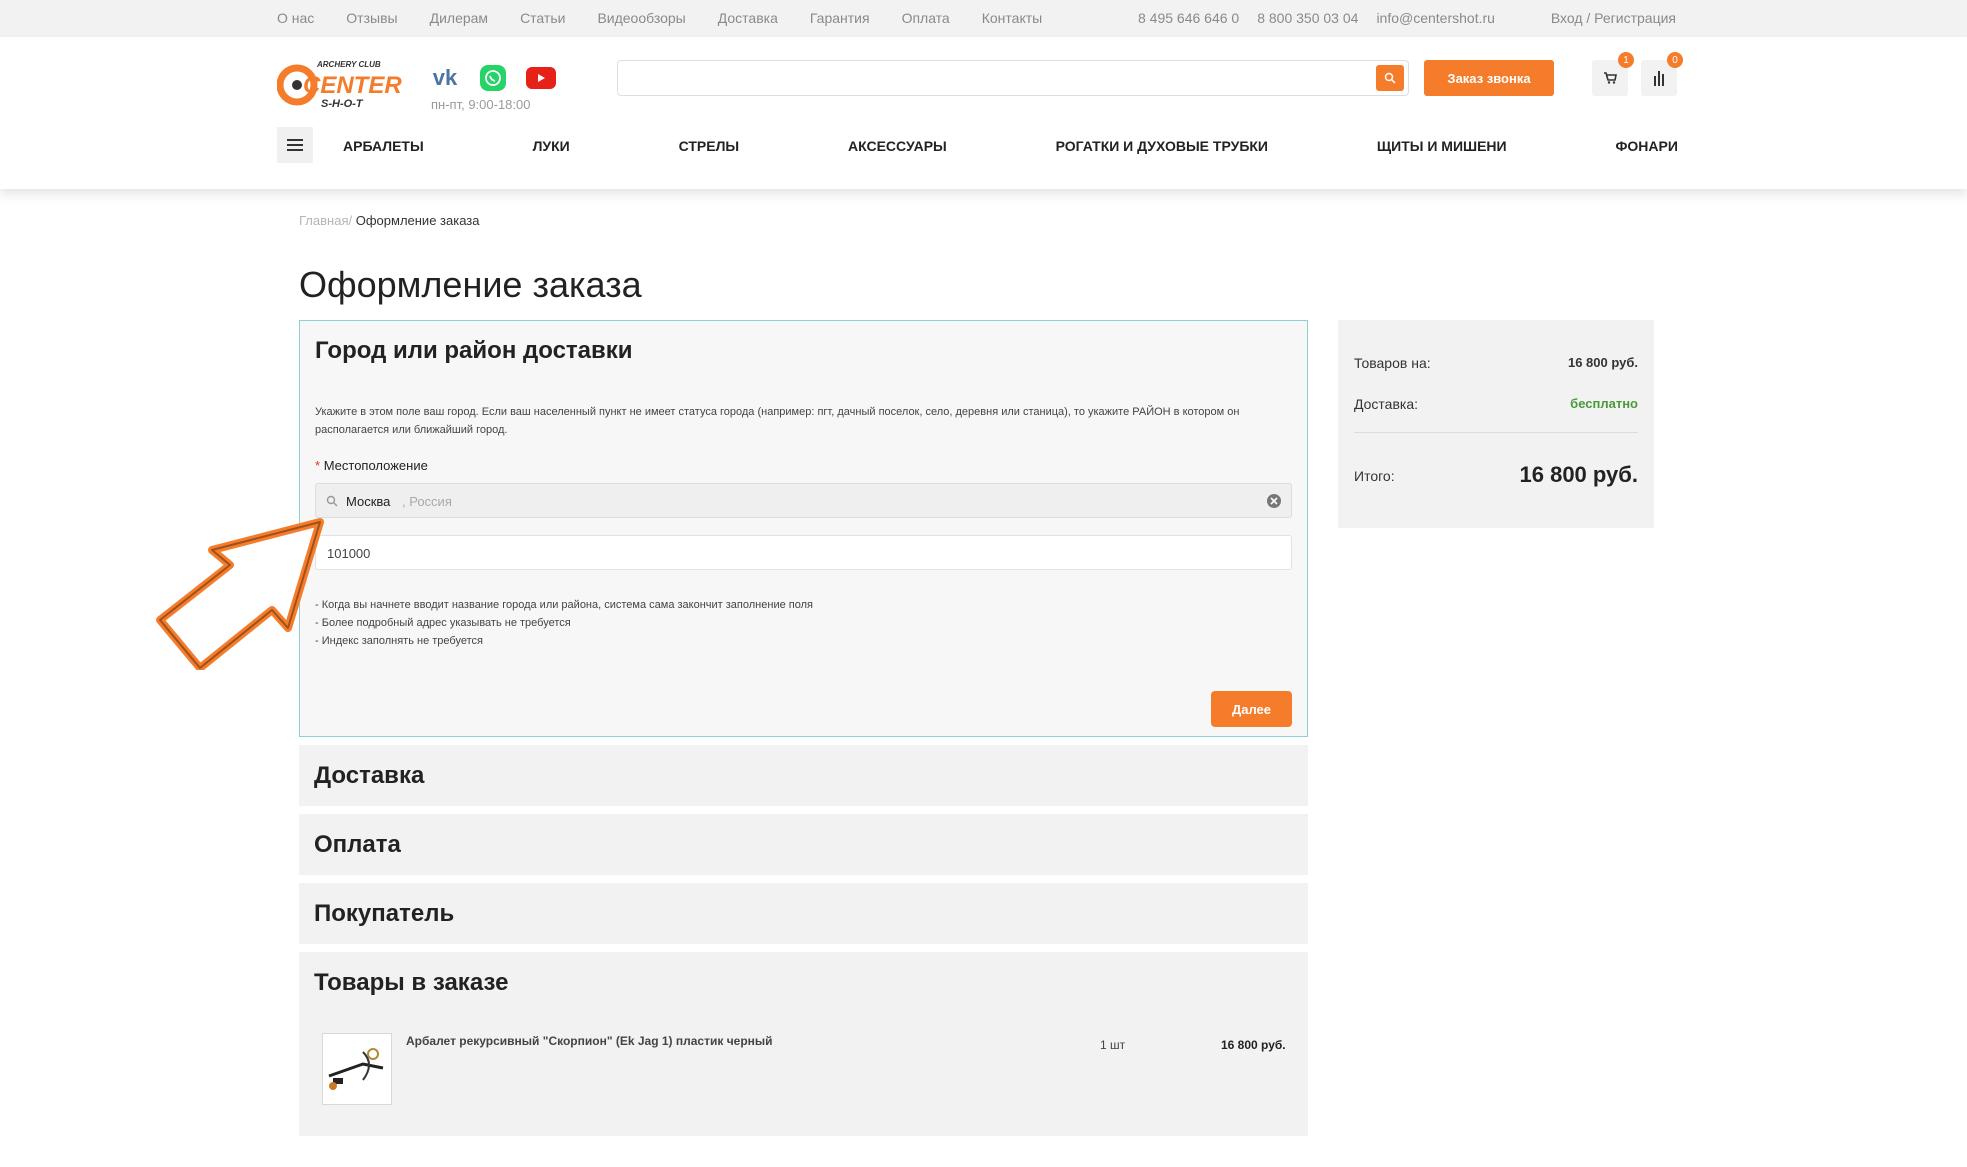 This screenshot has width=1967, height=1167. Describe the element at coordinates (926, 18) in the screenshot. I see `top-link-payment: Оплата` at that location.